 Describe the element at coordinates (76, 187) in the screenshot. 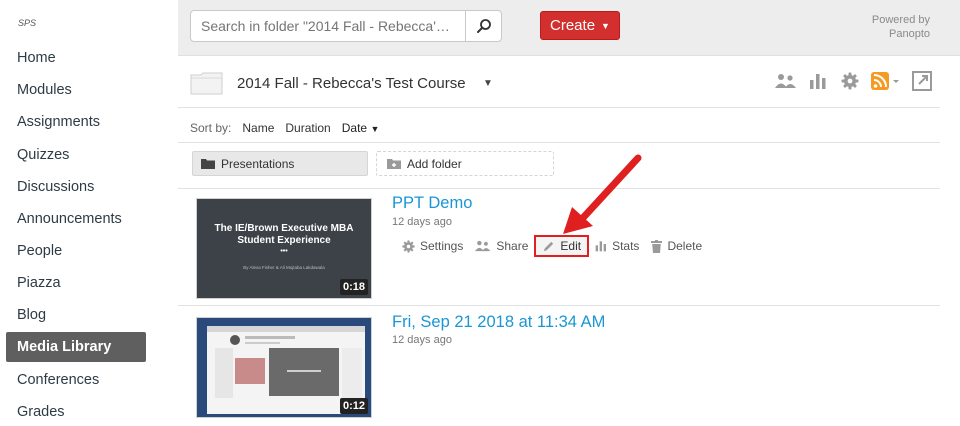

I see `sidebar-item-discussions: Discussions` at that location.